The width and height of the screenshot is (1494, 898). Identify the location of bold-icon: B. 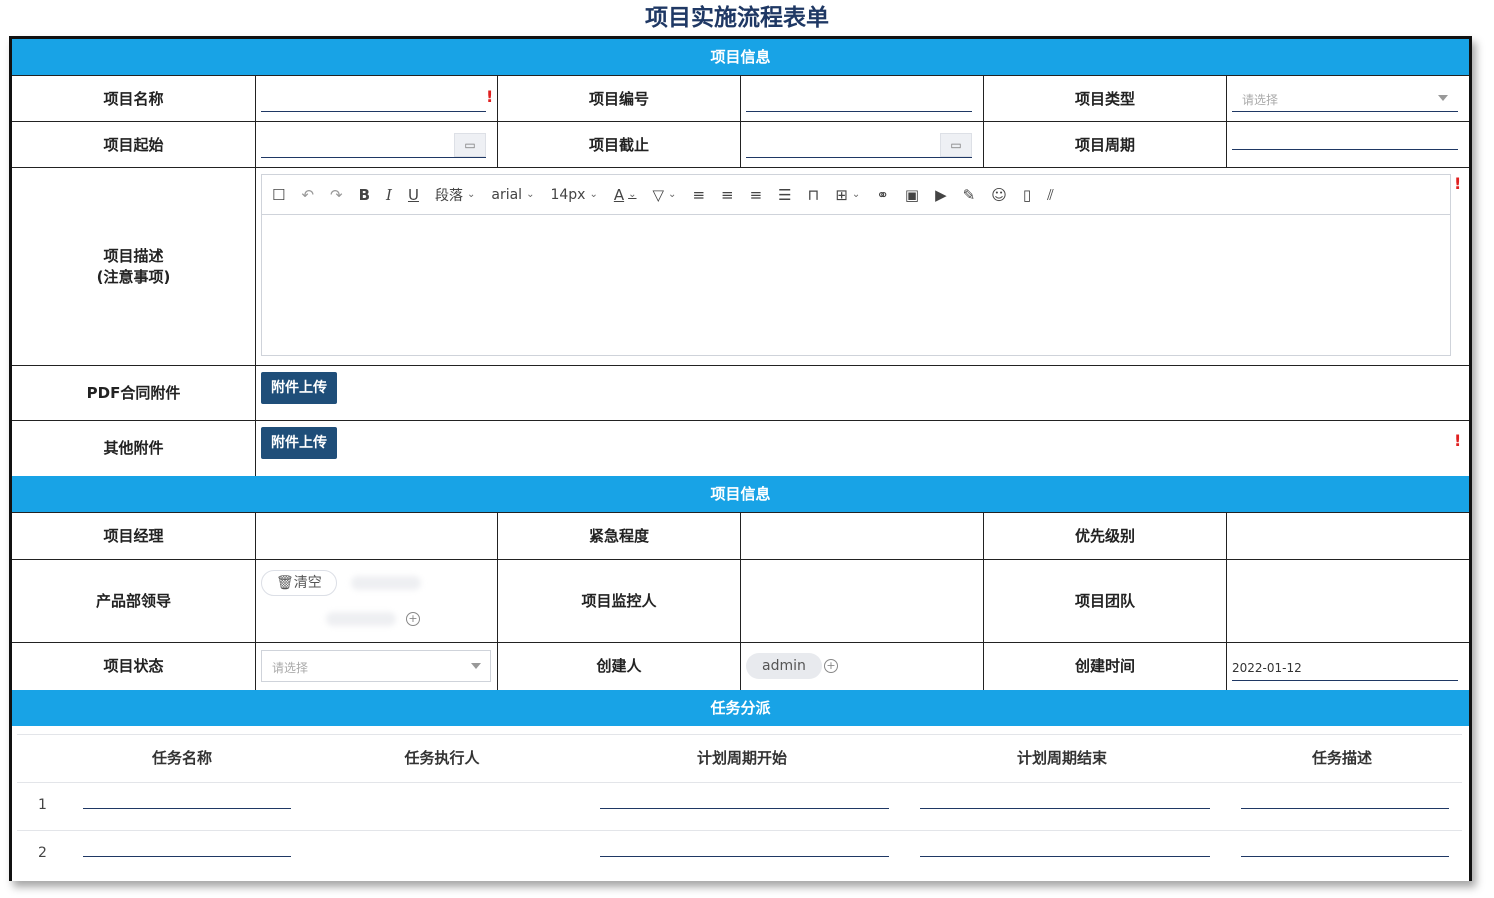
(364, 195).